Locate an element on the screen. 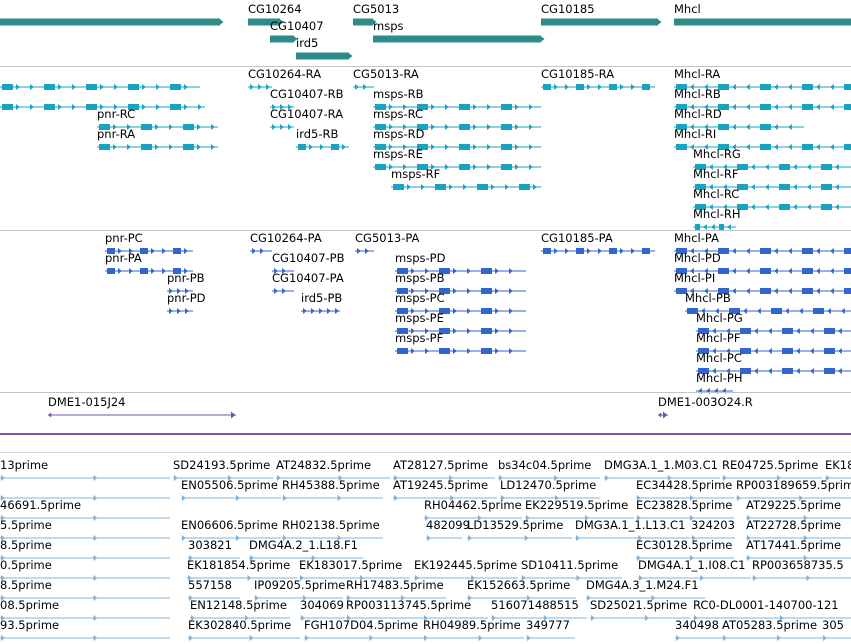 Image resolution: width=851 pixels, height=644 pixels. feature-label: Mhcl-PH is located at coordinates (719, 378).